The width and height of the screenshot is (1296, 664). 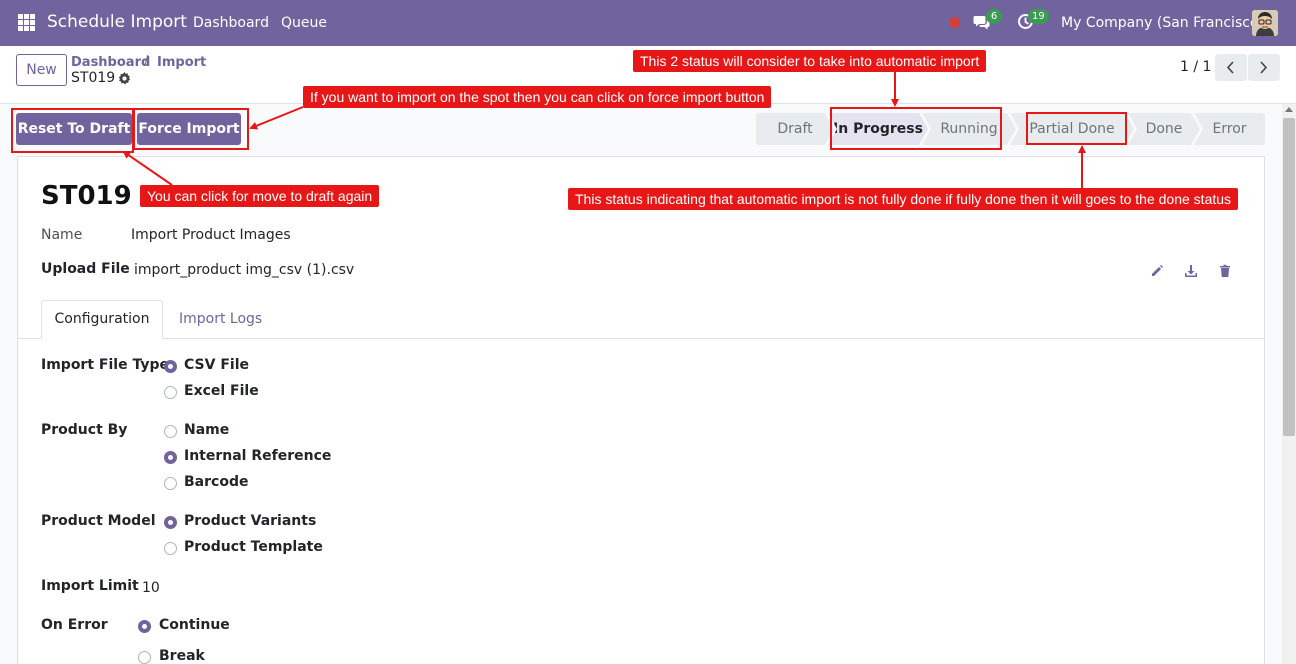 What do you see at coordinates (604, 129) in the screenshot?
I see `annotation-arrows` at bounding box center [604, 129].